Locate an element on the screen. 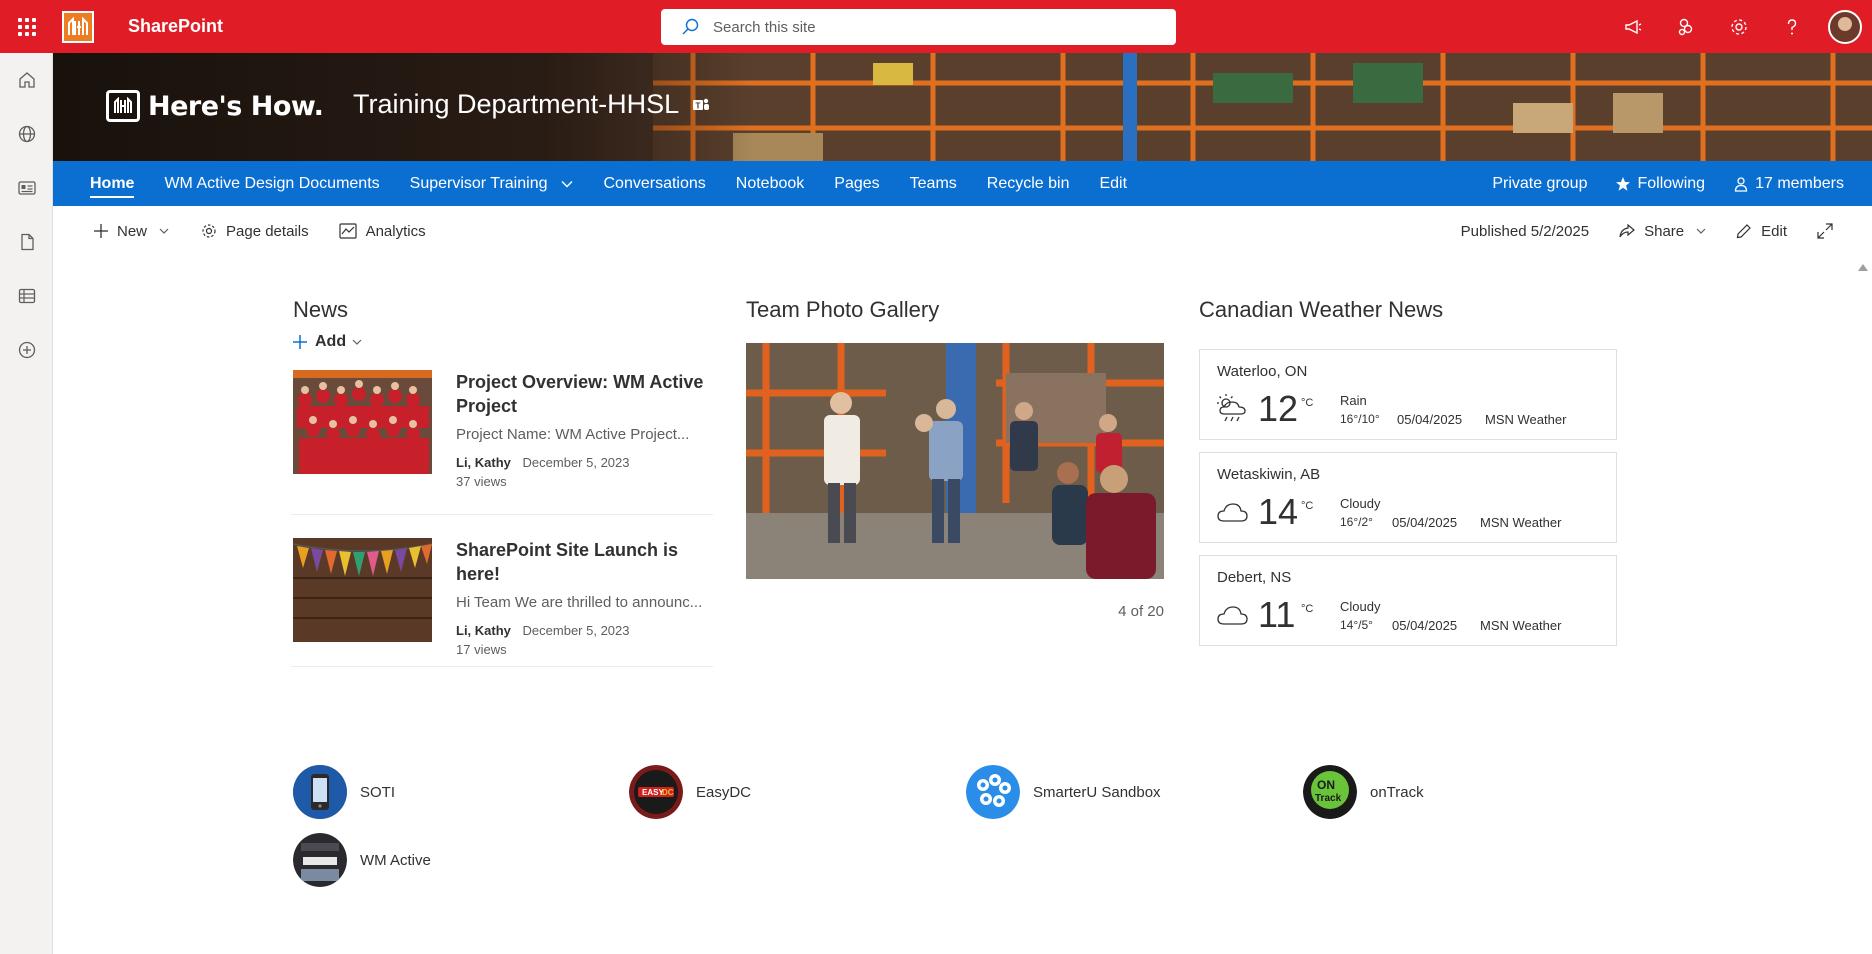 The image size is (1872, 954). quick-link-soti: SOTI is located at coordinates (344, 792).